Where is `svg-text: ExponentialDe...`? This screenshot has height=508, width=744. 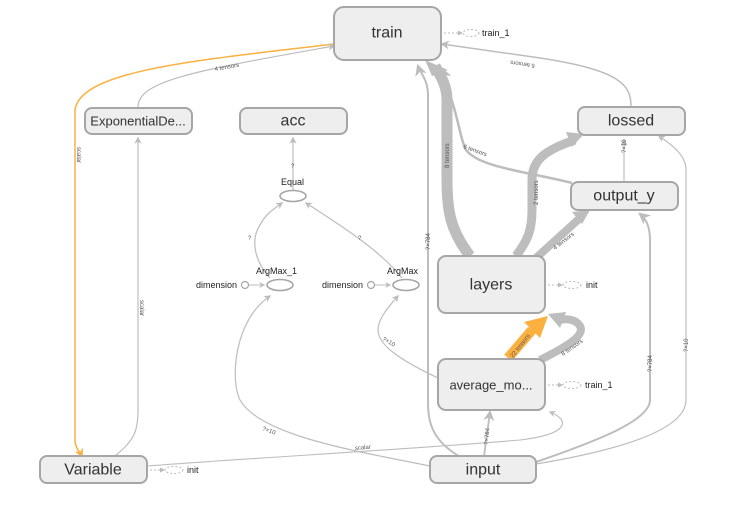
svg-text: ExponentialDe... is located at coordinates (137, 121).